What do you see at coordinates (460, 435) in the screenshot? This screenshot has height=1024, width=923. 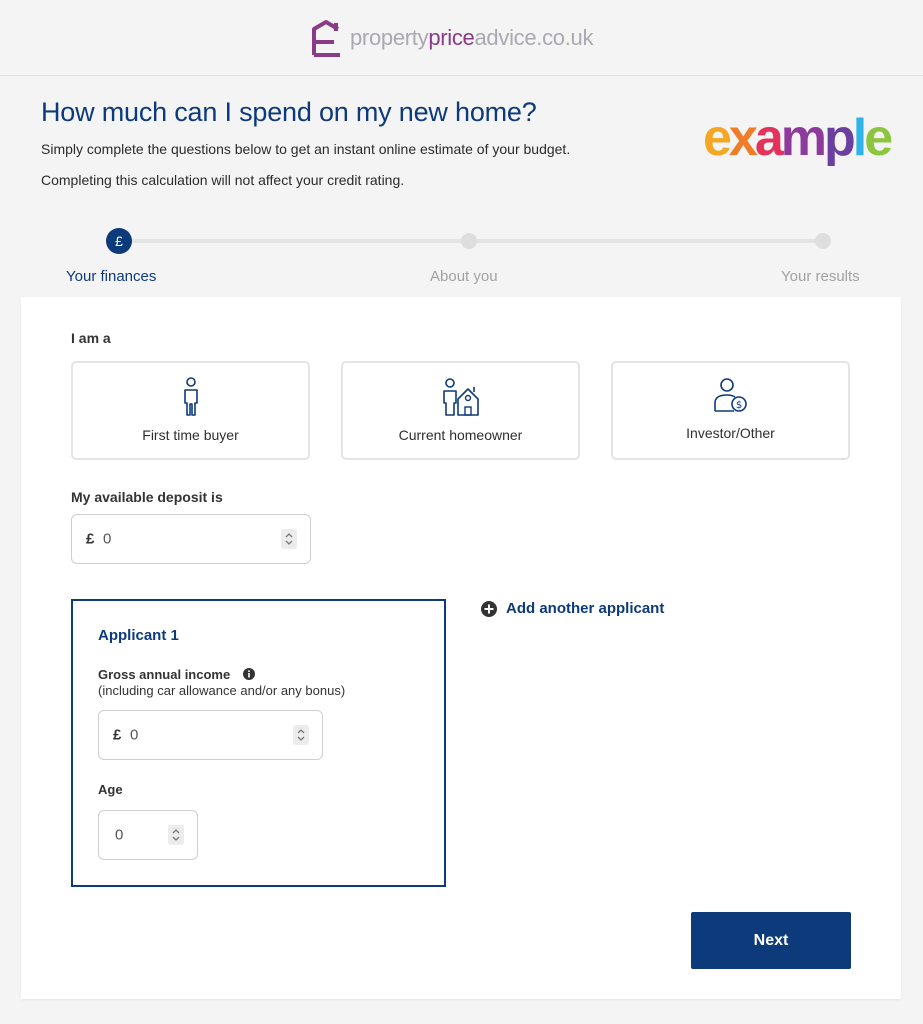 I see `current-homeowner-label: Current homeowner` at bounding box center [460, 435].